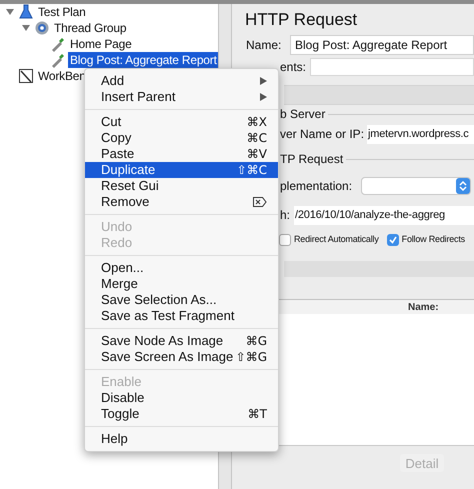 This screenshot has width=474, height=489. Describe the element at coordinates (392, 67) in the screenshot. I see `comments-field` at that location.